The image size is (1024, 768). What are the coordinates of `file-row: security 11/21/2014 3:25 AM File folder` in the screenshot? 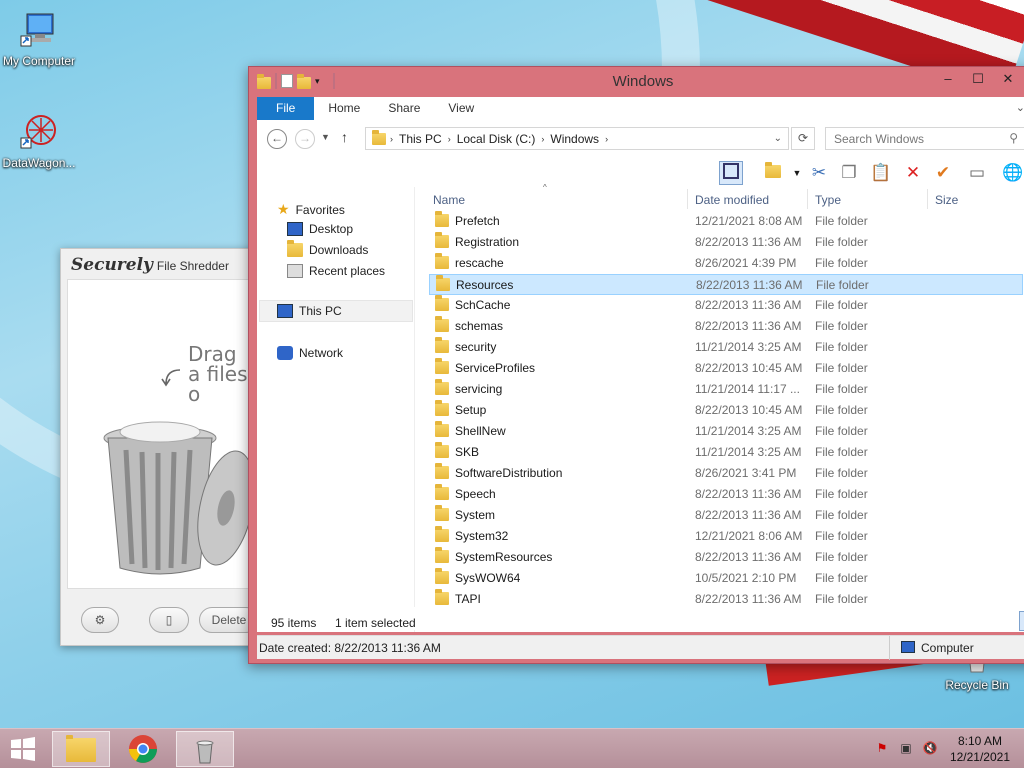 It's located at (726, 347).